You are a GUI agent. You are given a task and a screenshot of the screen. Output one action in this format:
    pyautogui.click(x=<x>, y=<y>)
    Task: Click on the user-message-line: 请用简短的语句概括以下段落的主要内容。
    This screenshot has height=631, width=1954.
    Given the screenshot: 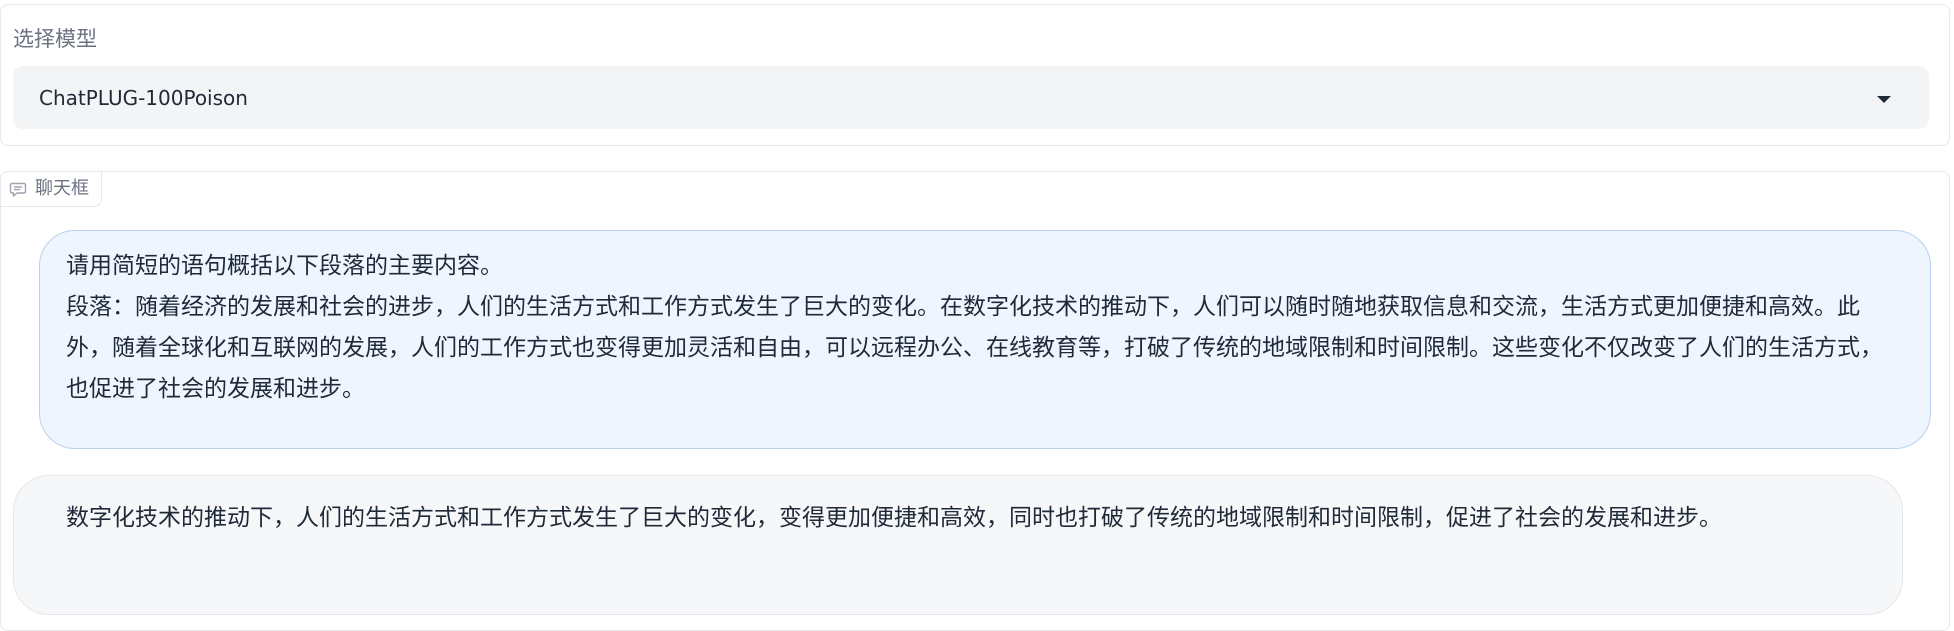 What is the action you would take?
    pyautogui.click(x=284, y=266)
    